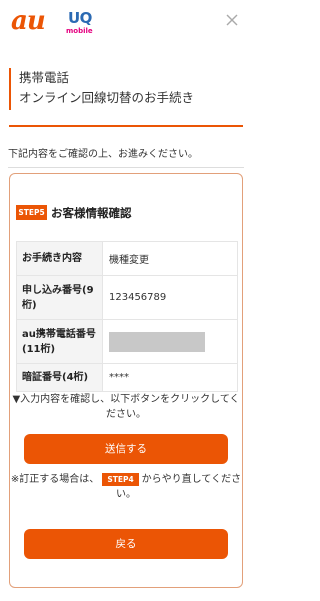 This screenshot has width=320, height=601. I want to click on row-value, so click(170, 341).